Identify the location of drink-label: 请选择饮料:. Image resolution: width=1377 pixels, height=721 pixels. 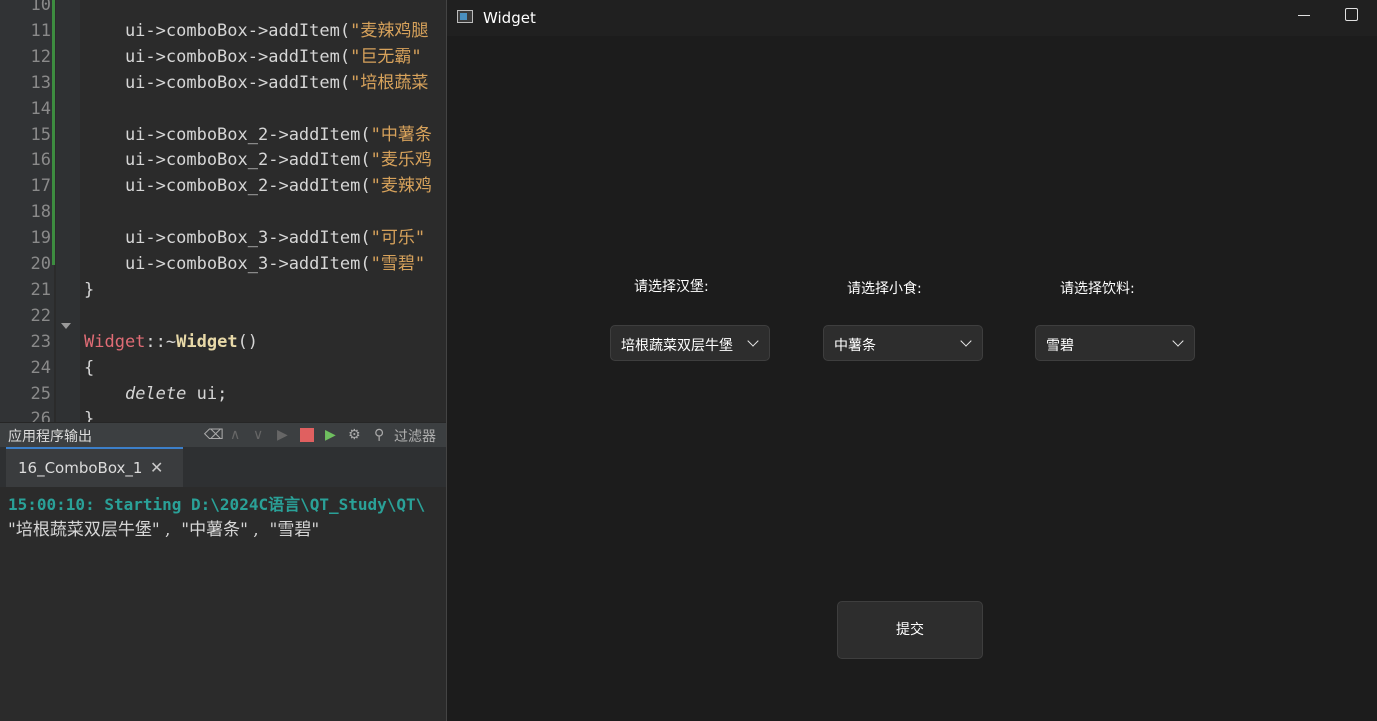
(1097, 289).